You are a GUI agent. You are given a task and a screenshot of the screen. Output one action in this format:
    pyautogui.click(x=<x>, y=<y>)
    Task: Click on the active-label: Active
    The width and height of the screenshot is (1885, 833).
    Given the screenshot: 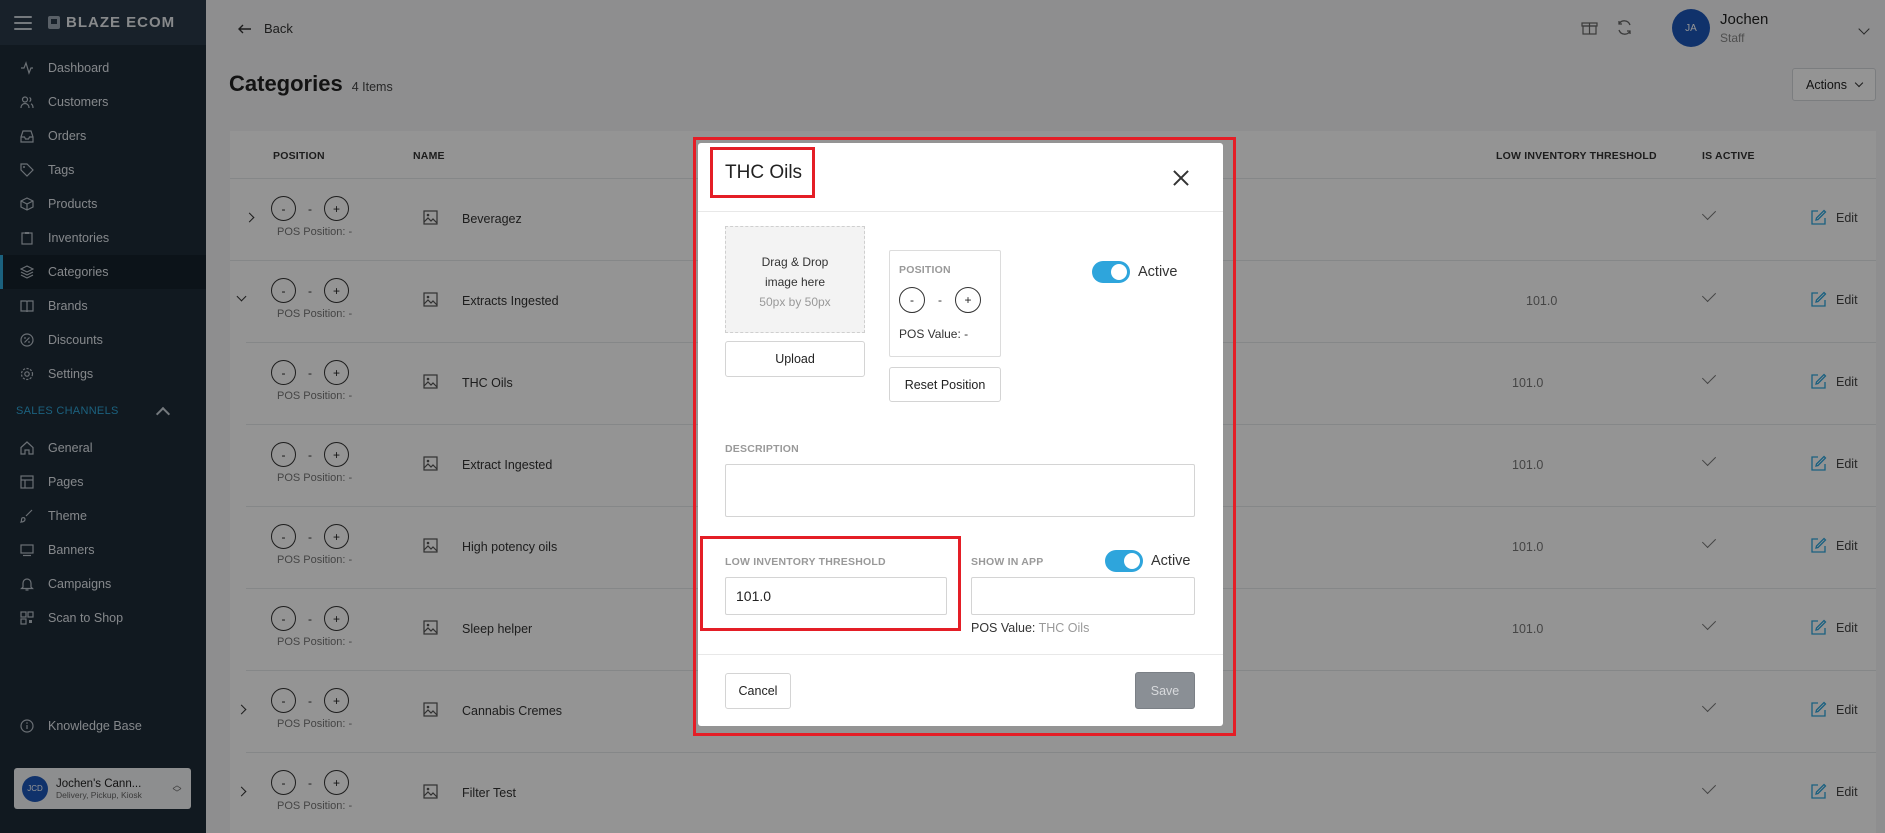 What is the action you would take?
    pyautogui.click(x=1158, y=272)
    